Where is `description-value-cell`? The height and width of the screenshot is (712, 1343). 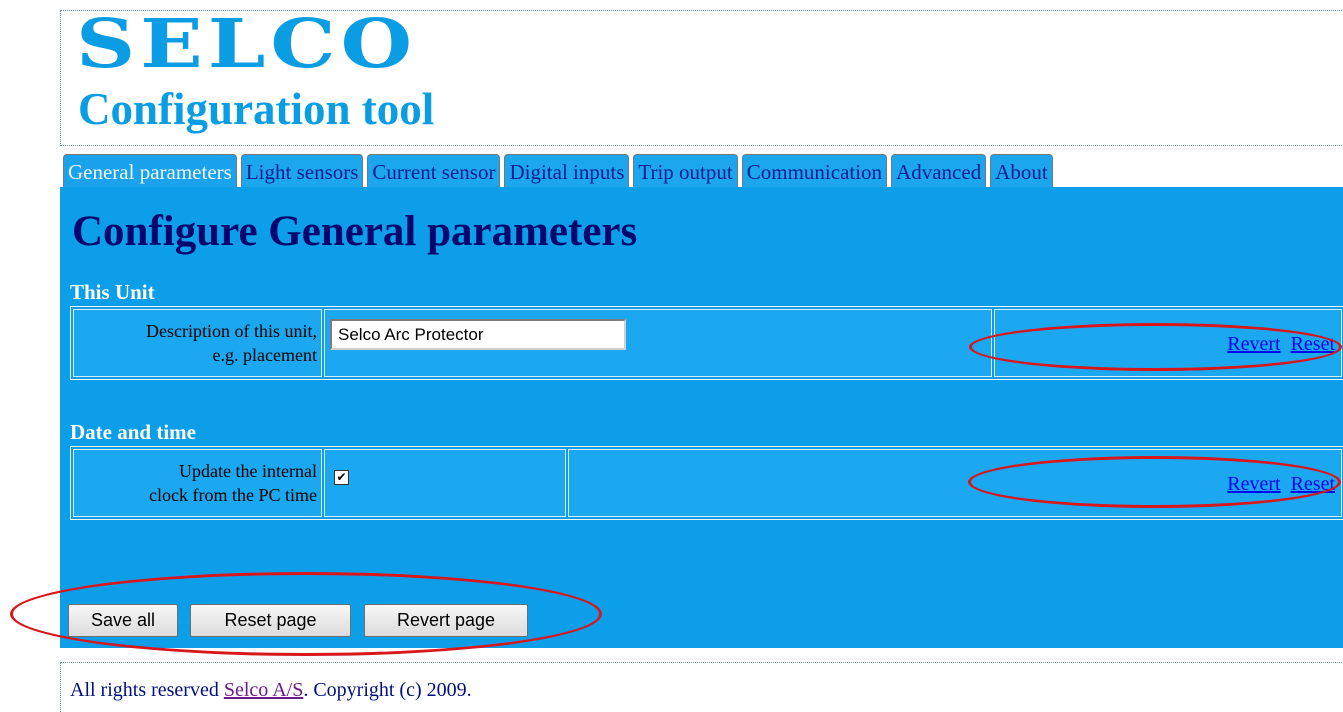
description-value-cell is located at coordinates (658, 343).